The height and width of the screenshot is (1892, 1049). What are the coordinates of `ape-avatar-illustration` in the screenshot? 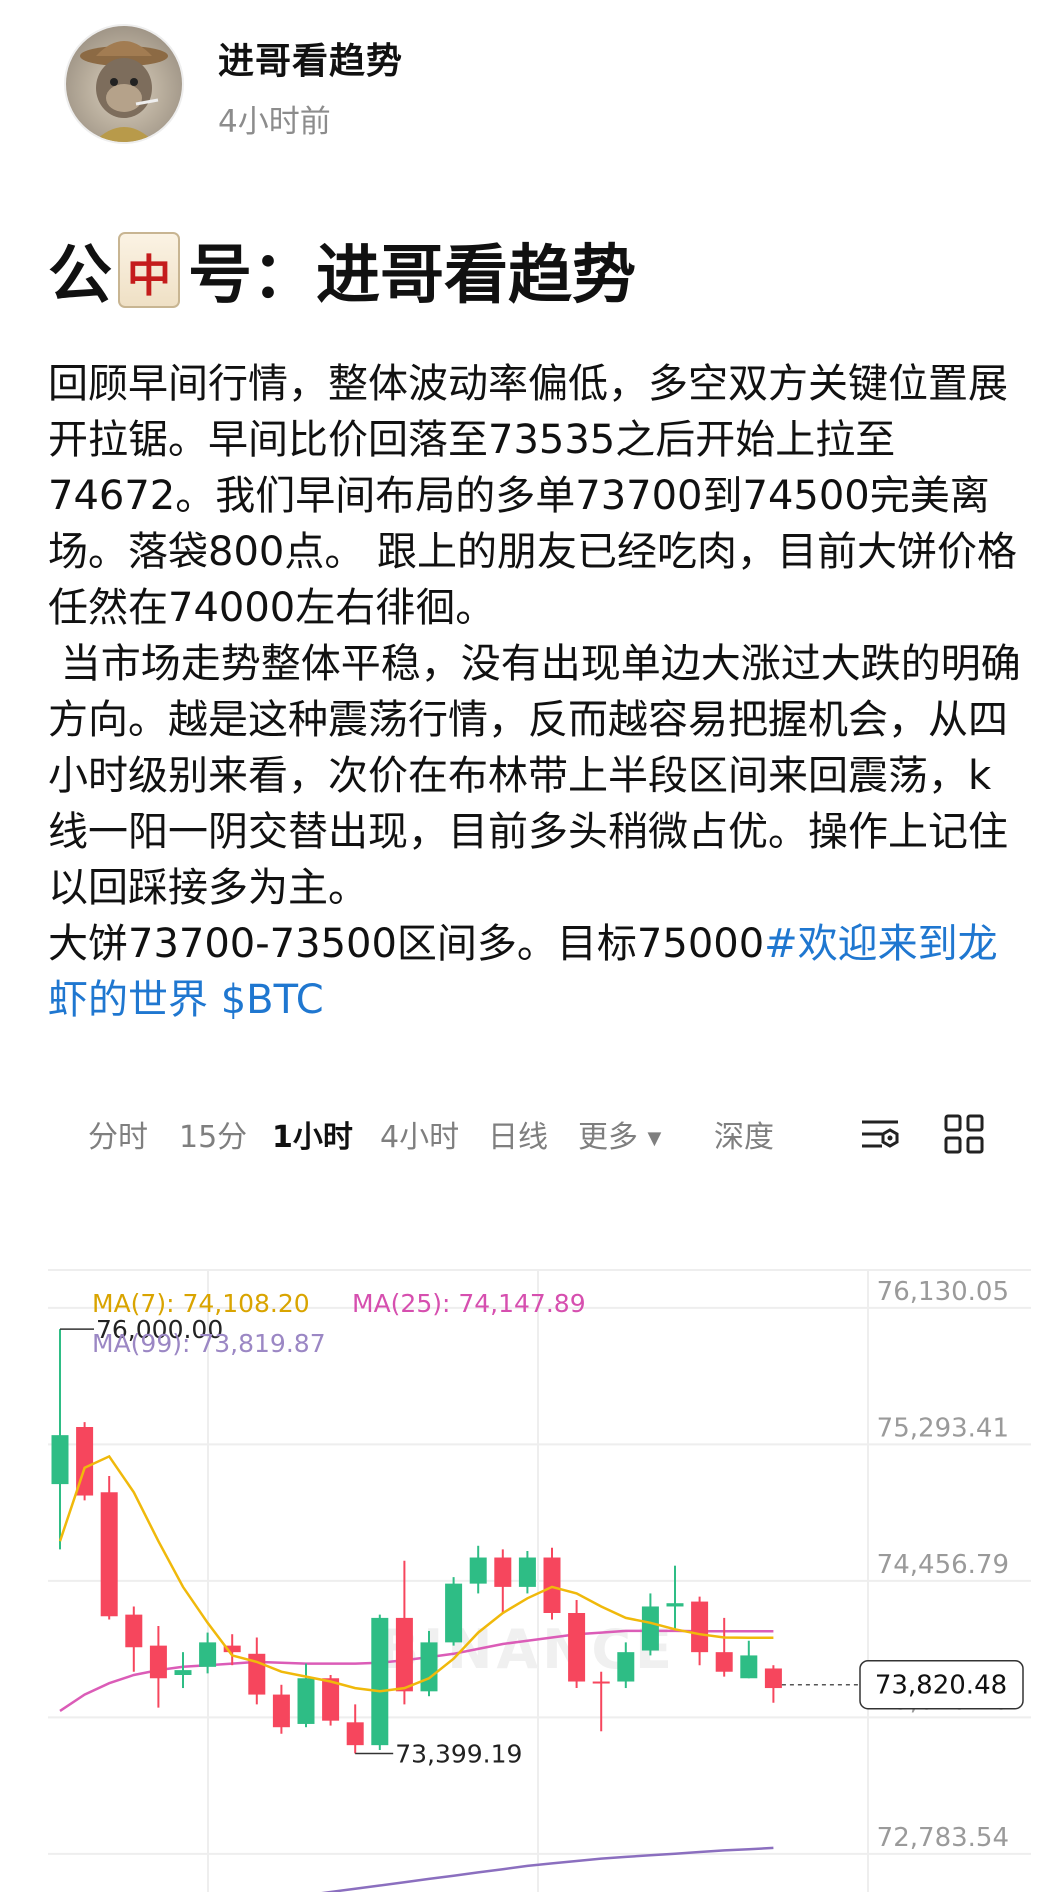 It's located at (124, 91).